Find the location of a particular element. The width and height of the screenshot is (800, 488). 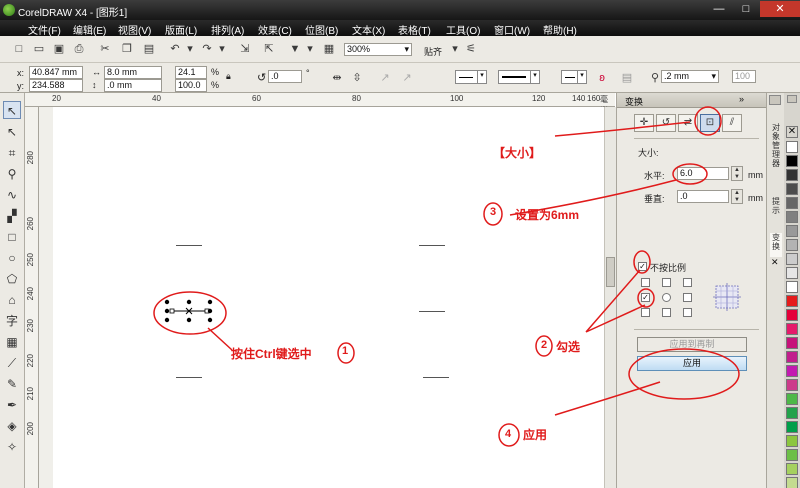

docker-expand-icon: » is located at coordinates (741, 99).